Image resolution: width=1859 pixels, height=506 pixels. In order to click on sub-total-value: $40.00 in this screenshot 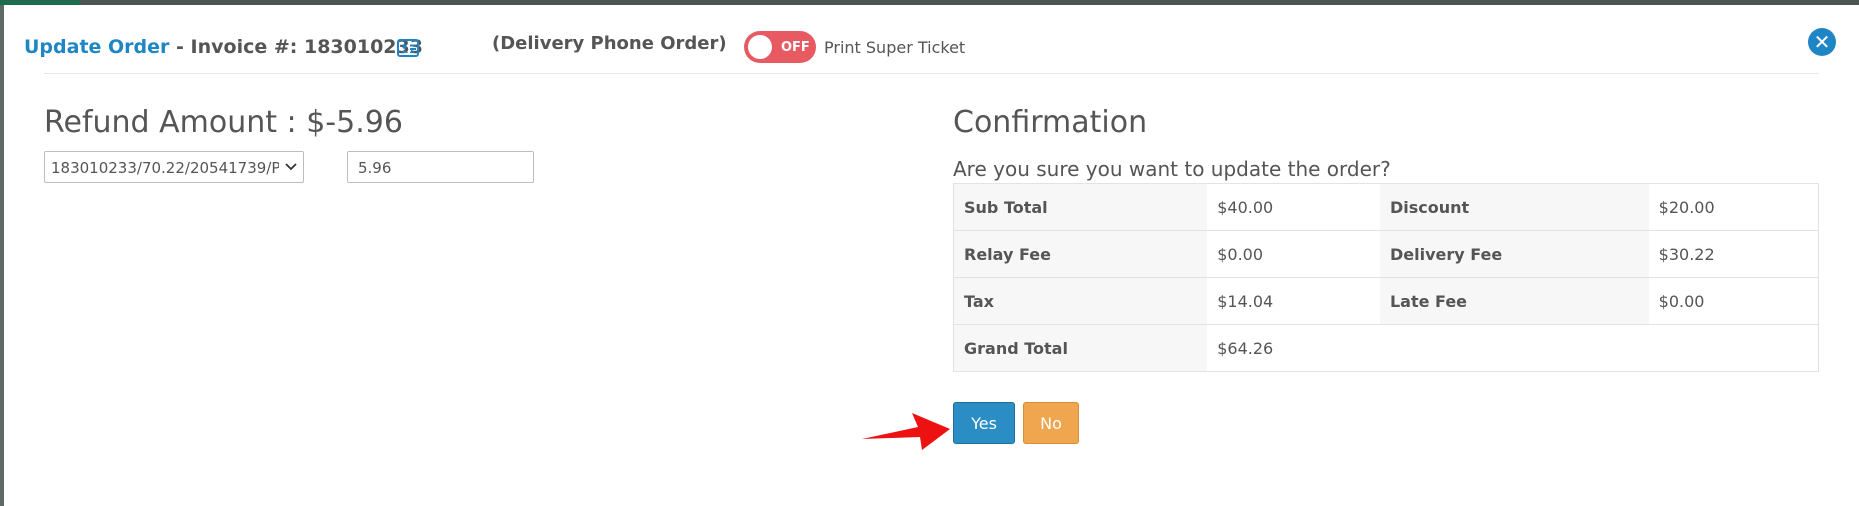, I will do `click(1293, 207)`.